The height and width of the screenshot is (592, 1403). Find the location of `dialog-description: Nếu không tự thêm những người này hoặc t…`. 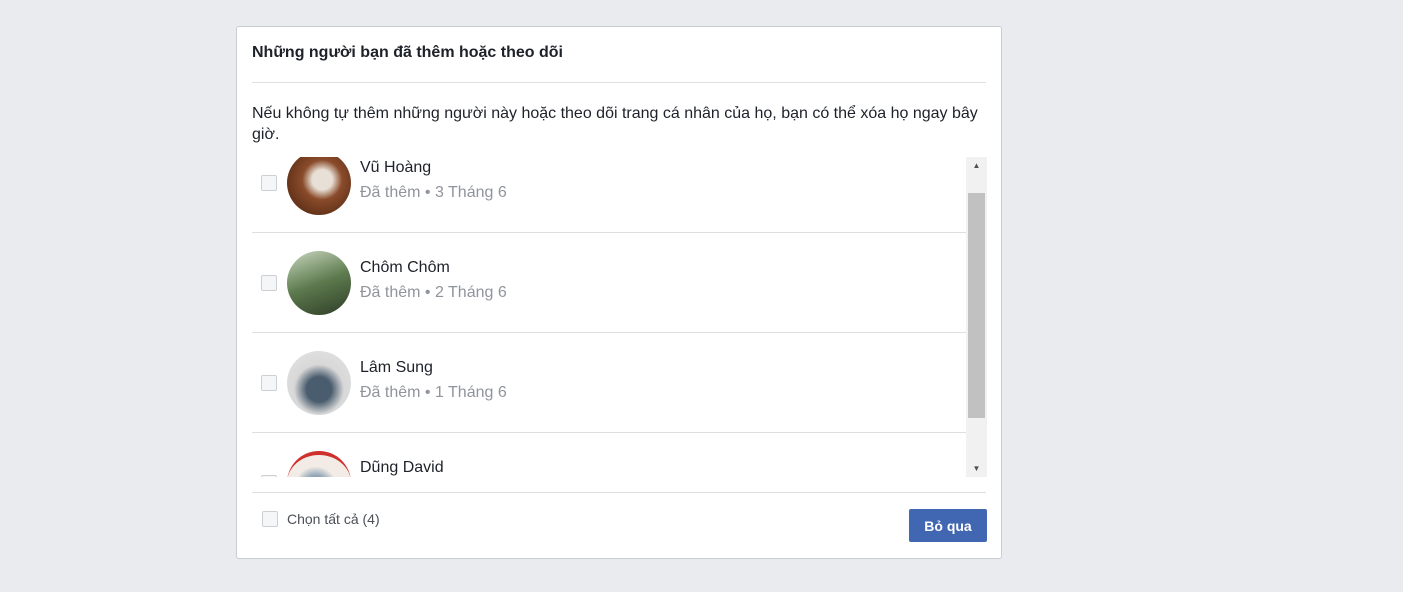

dialog-description: Nếu không tự thêm những người này hoặc t… is located at coordinates (615, 124).